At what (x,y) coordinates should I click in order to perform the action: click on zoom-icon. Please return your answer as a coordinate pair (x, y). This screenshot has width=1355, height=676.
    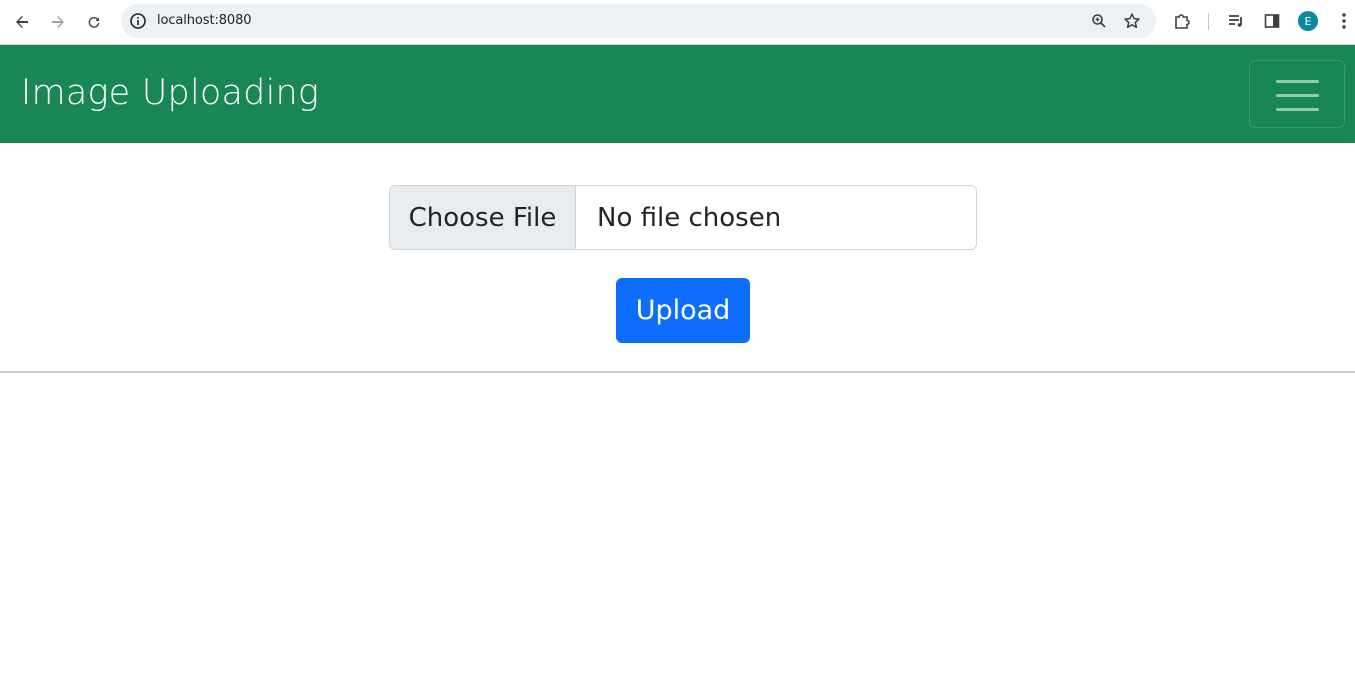
    Looking at the image, I should click on (1099, 21).